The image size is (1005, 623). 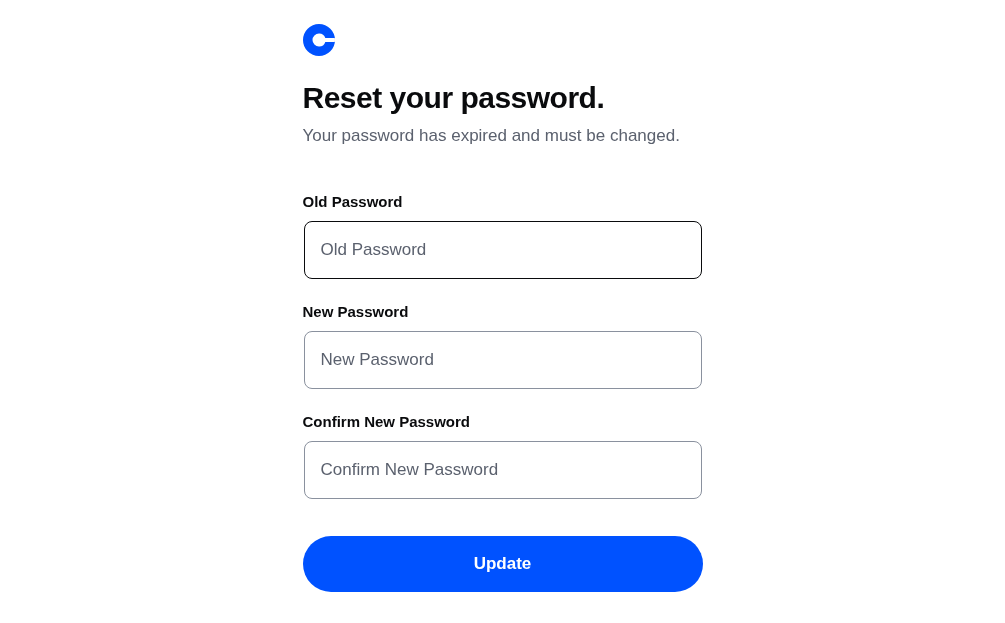 What do you see at coordinates (386, 422) in the screenshot?
I see `field-label: Confirm New Password` at bounding box center [386, 422].